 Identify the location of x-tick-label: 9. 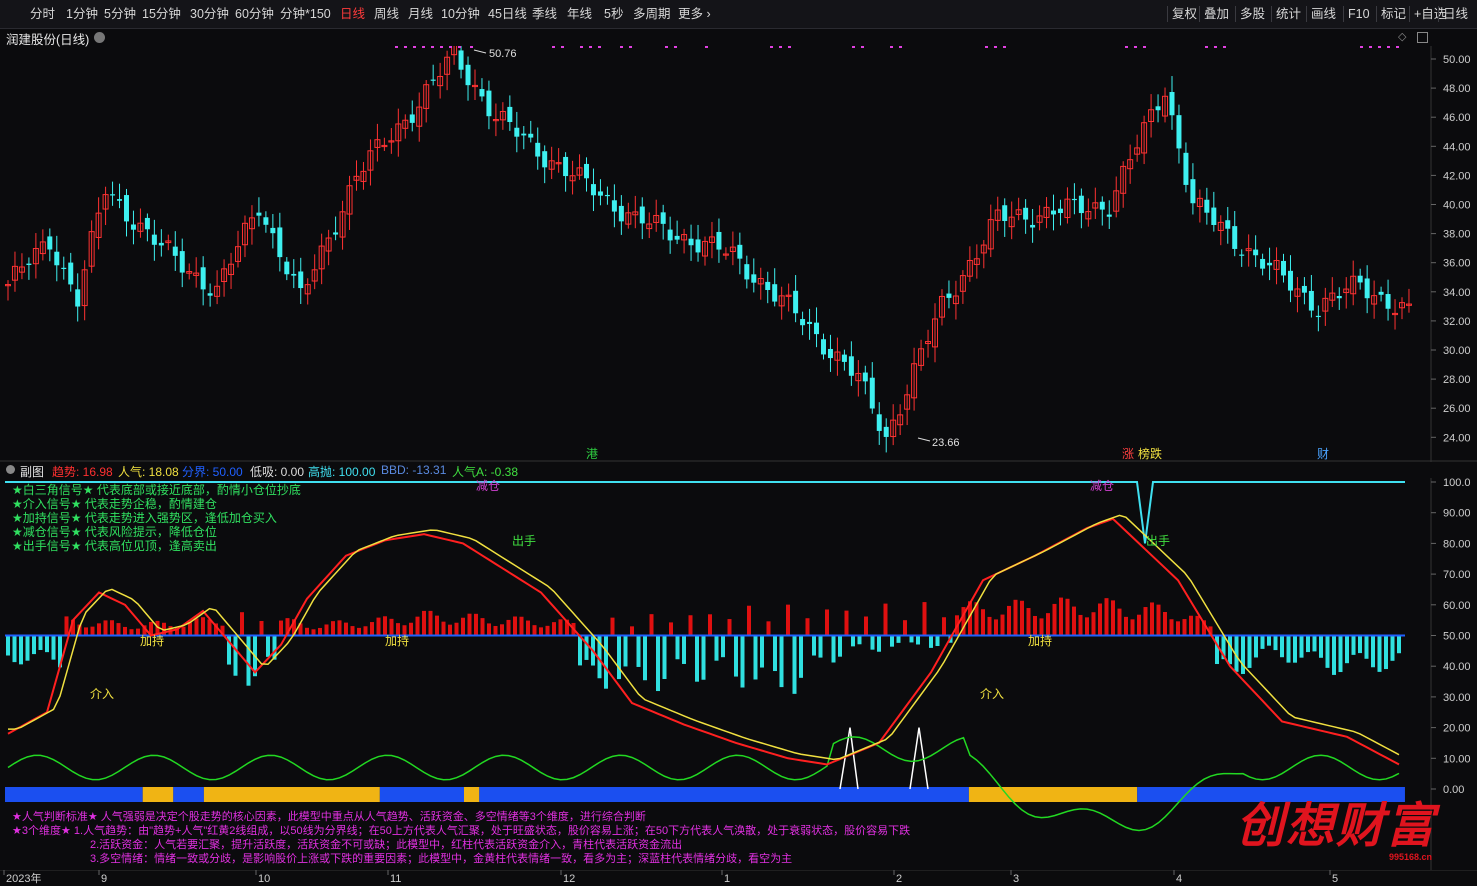
(104, 879).